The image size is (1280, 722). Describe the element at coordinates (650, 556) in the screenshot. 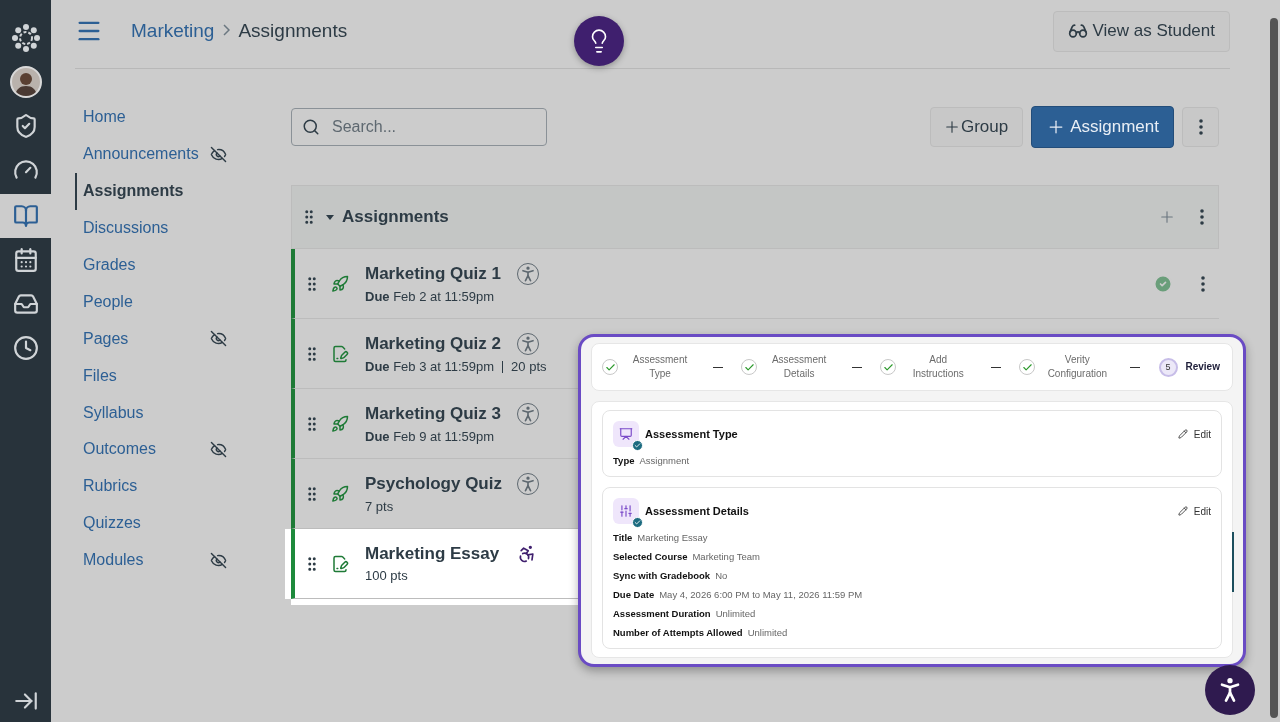

I see `field-label: Selected Course` at that location.